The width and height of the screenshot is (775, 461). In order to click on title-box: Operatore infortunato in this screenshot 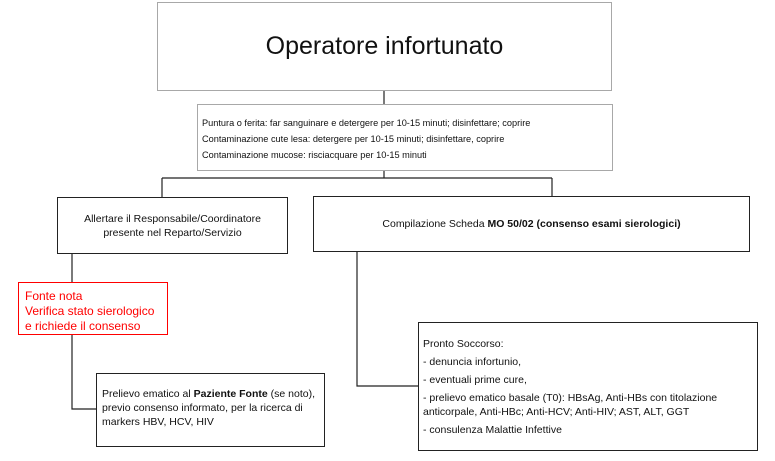, I will do `click(384, 46)`.